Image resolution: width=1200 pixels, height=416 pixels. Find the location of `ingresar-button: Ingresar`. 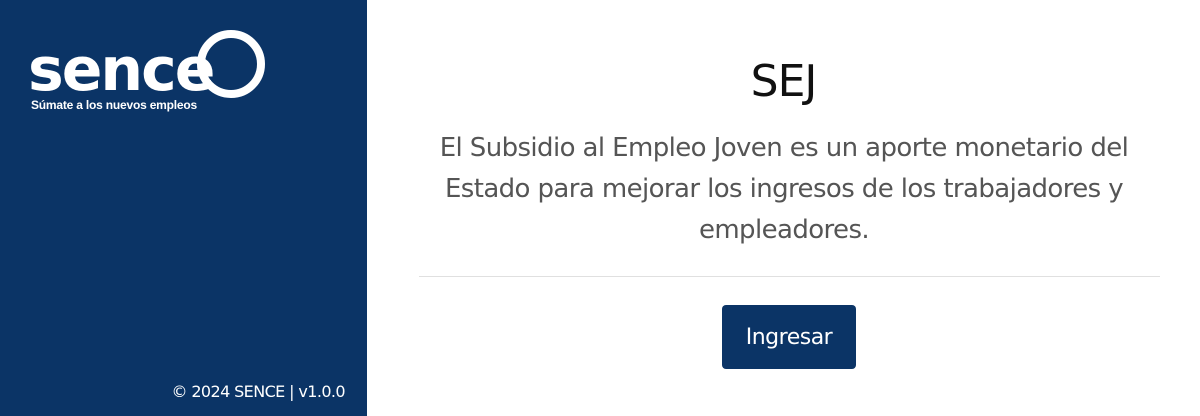

ingresar-button: Ingresar is located at coordinates (789, 337).